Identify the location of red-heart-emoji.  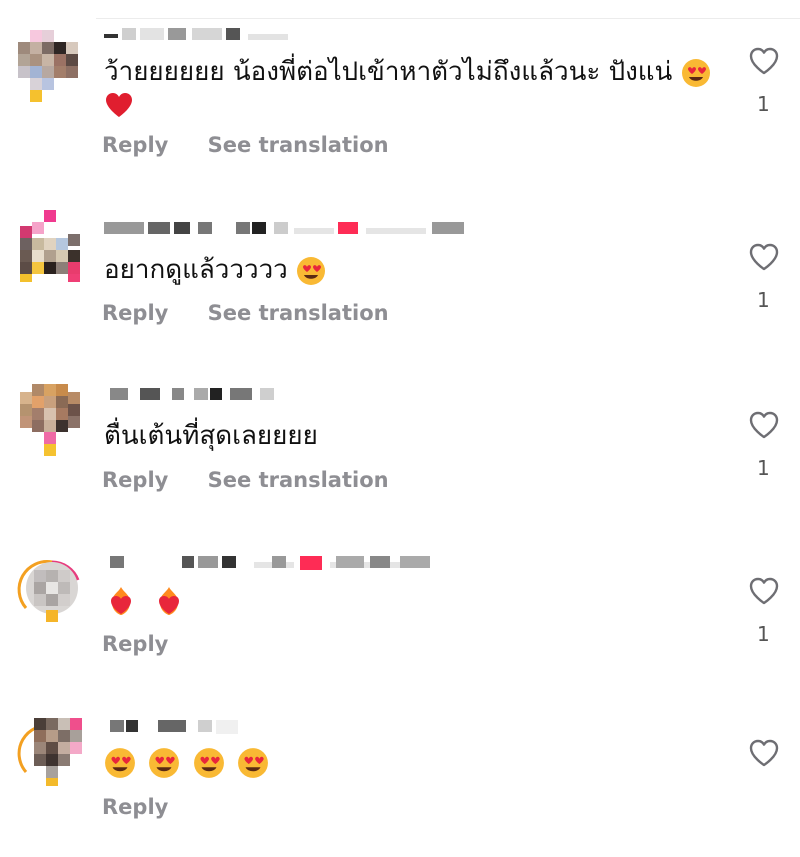
(119, 104).